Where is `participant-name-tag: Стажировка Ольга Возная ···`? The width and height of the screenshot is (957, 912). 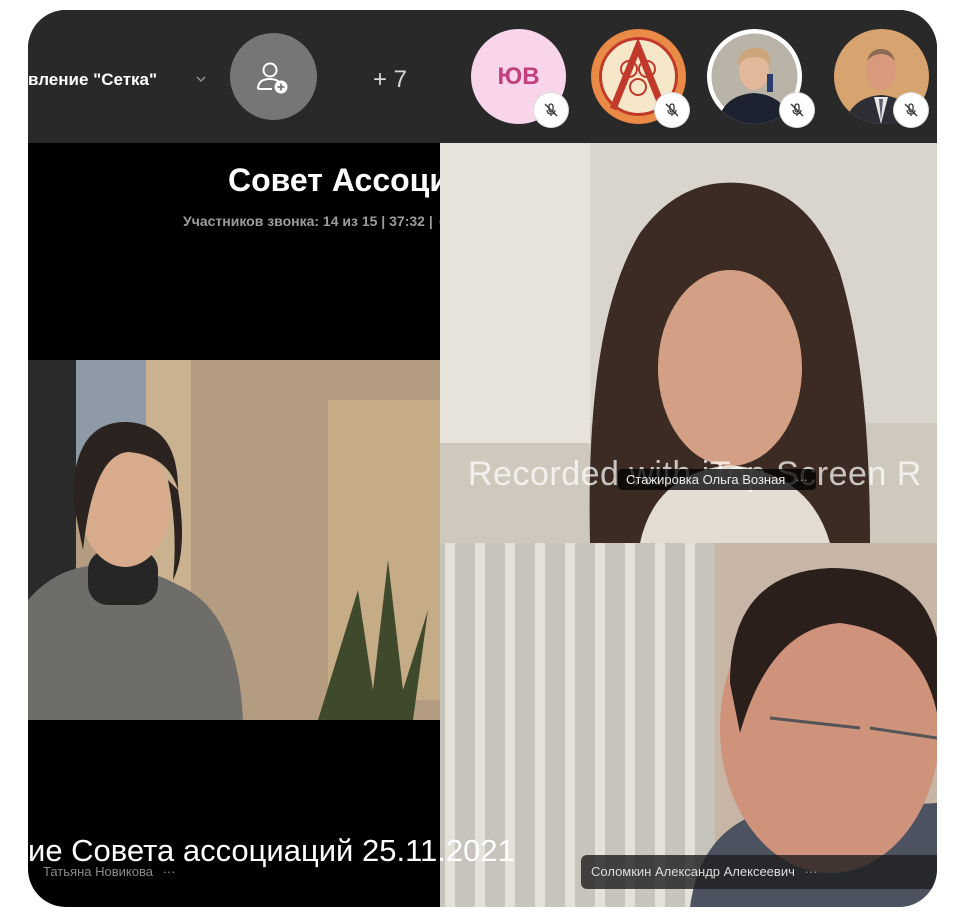
participant-name-tag: Стажировка Ольга Возная ··· is located at coordinates (717, 479).